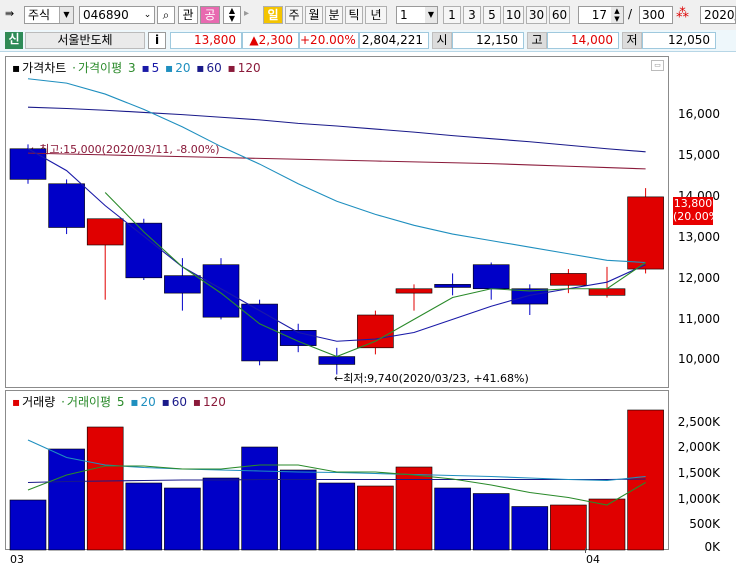  I want to click on ma120-line, so click(336, 161).